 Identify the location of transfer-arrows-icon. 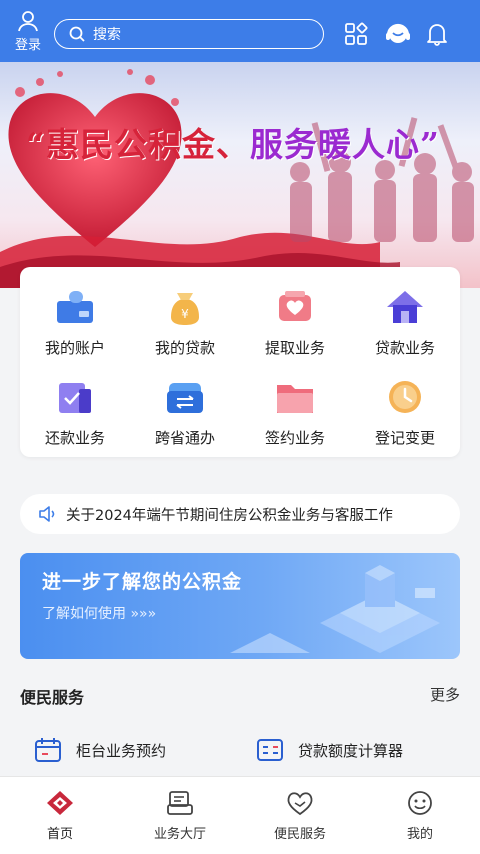
(185, 398).